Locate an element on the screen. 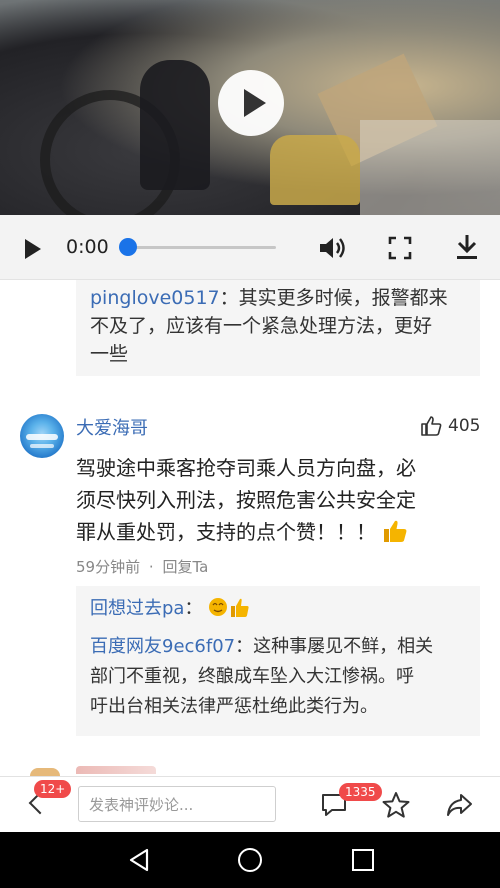 Image resolution: width=500 pixels, height=888 pixels. play-icon is located at coordinates (33, 249).